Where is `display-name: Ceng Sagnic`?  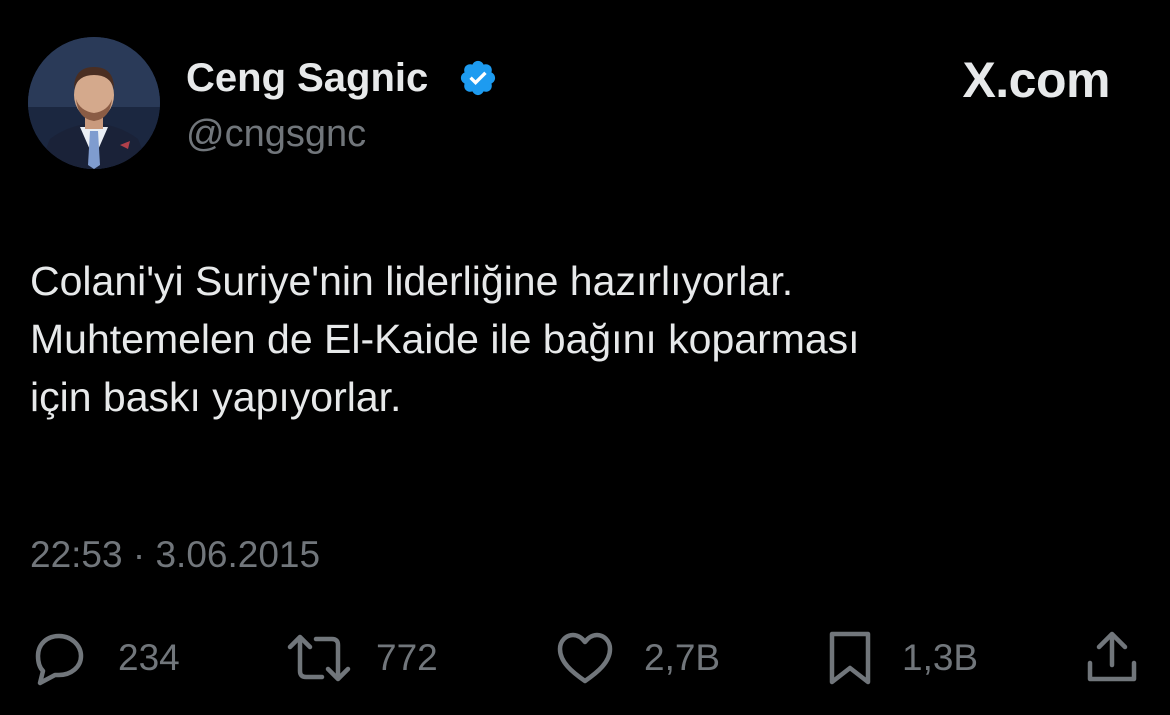
display-name: Ceng Sagnic is located at coordinates (307, 78).